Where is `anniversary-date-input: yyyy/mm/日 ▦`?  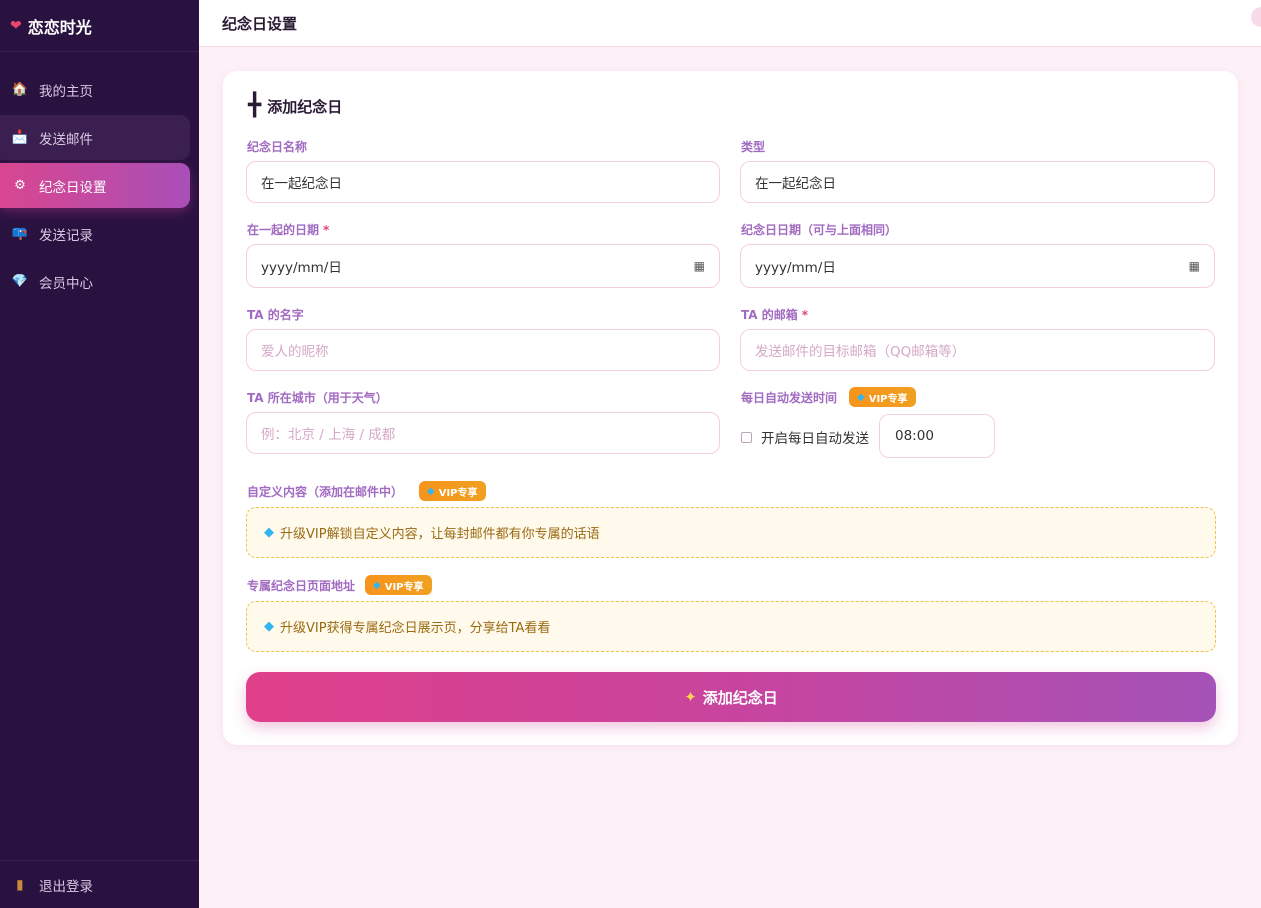
anniversary-date-input: yyyy/mm/日 ▦ is located at coordinates (977, 266).